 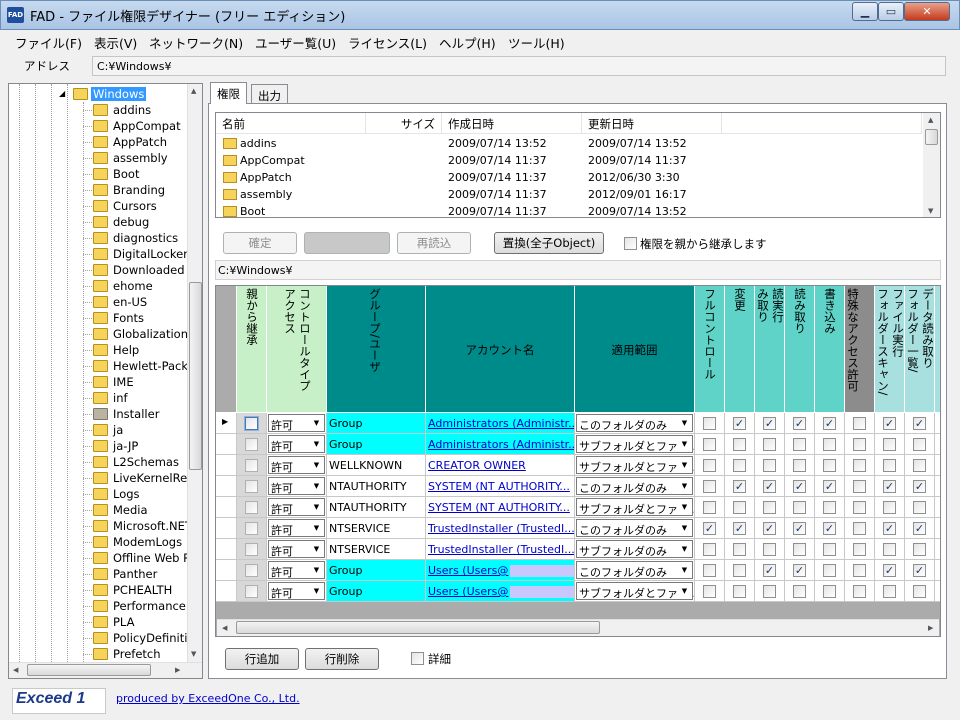 I want to click on inherit-row-checkbox, so click(x=251, y=486).